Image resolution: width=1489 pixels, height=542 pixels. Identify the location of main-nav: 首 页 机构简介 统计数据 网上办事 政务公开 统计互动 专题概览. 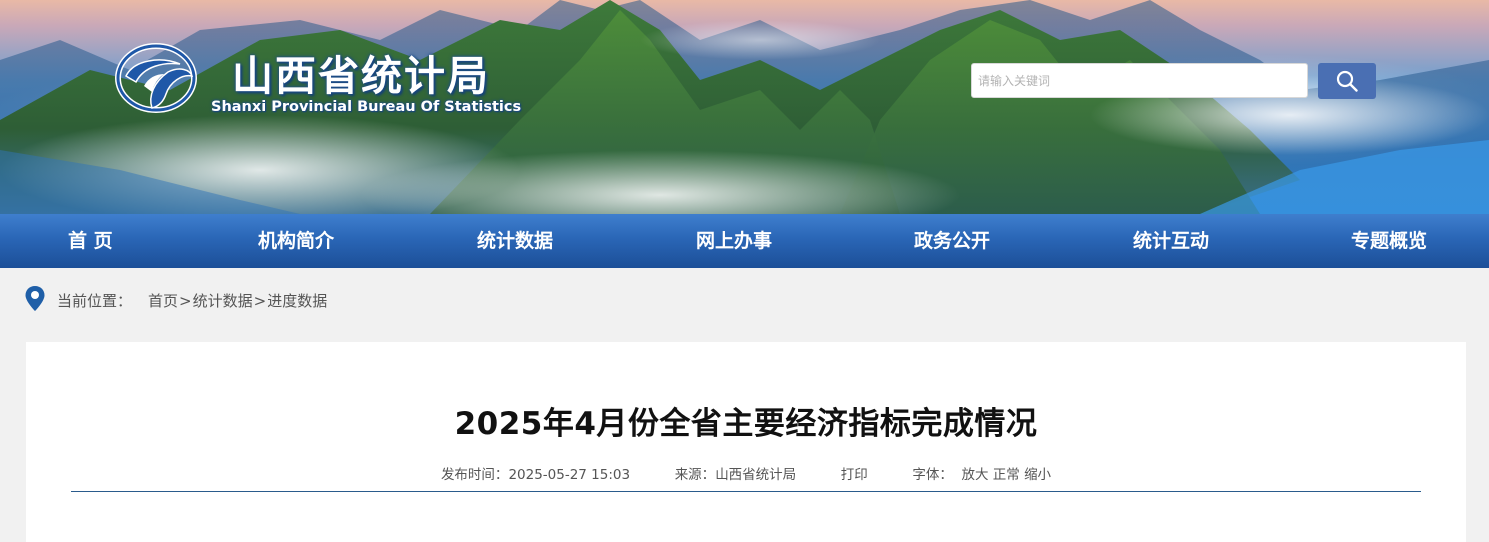
(744, 241).